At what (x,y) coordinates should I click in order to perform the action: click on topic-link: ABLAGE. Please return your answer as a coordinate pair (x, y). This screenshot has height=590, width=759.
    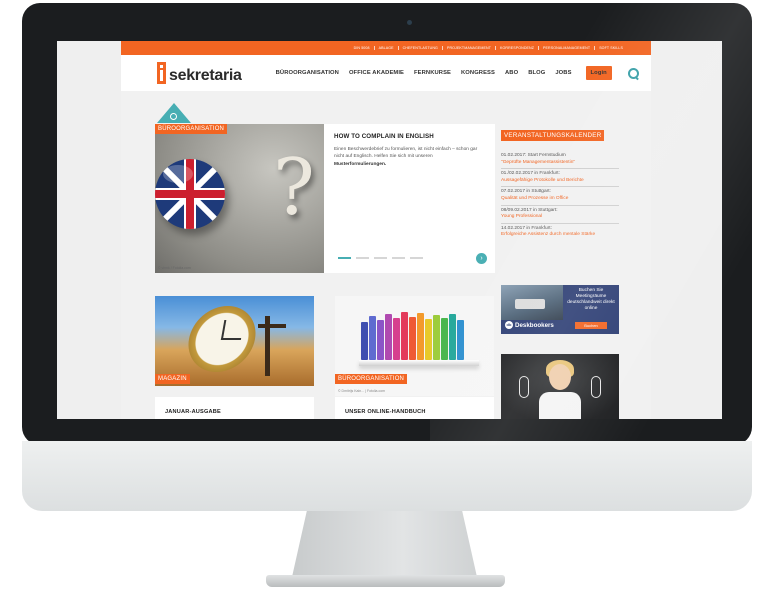
    Looking at the image, I should click on (385, 48).